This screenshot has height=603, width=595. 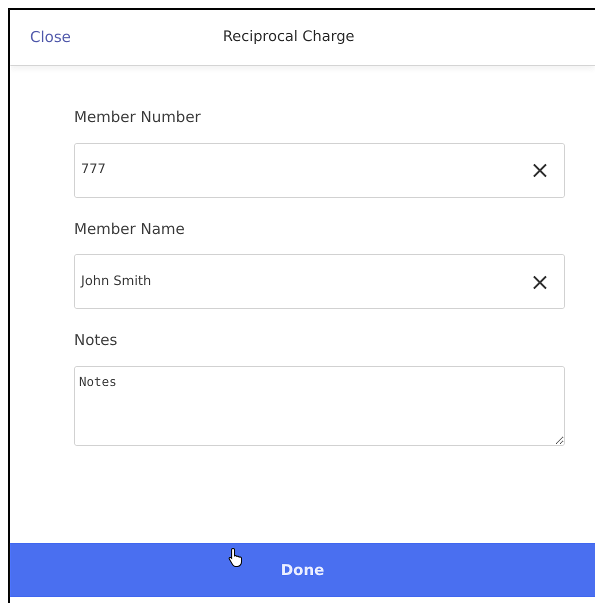 What do you see at coordinates (130, 229) in the screenshot?
I see `field-label: Member Name` at bounding box center [130, 229].